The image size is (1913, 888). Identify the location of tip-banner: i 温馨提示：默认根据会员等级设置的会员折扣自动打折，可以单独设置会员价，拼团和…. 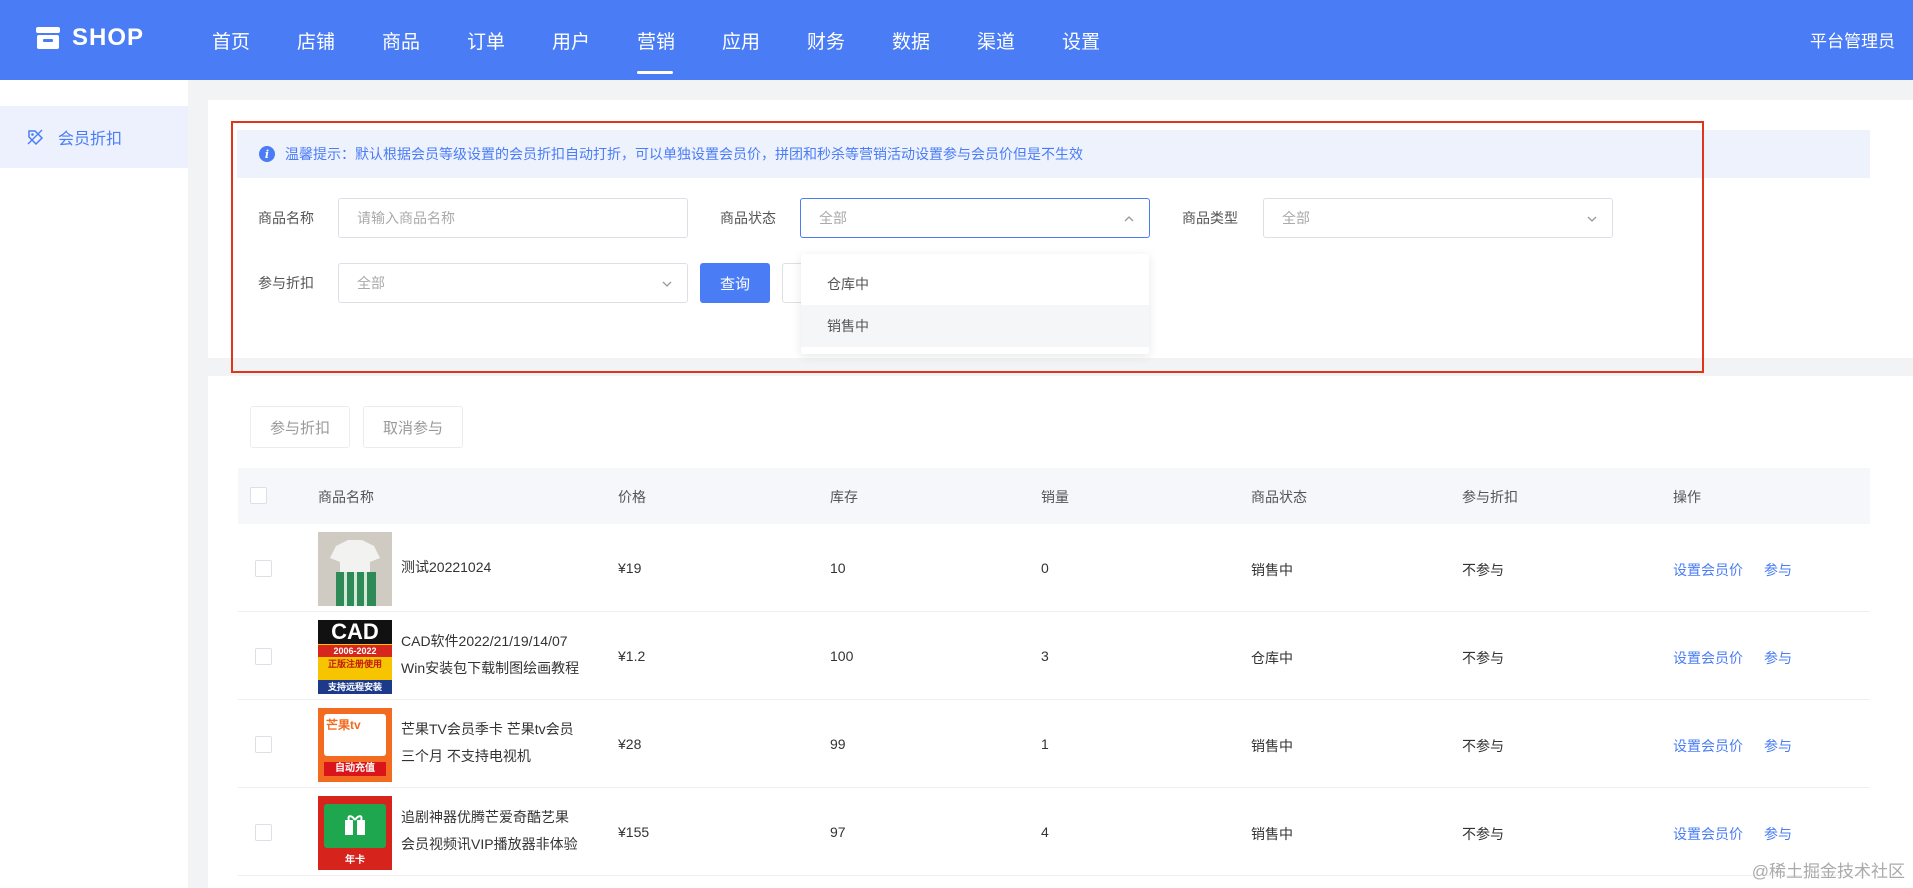
(1053, 154).